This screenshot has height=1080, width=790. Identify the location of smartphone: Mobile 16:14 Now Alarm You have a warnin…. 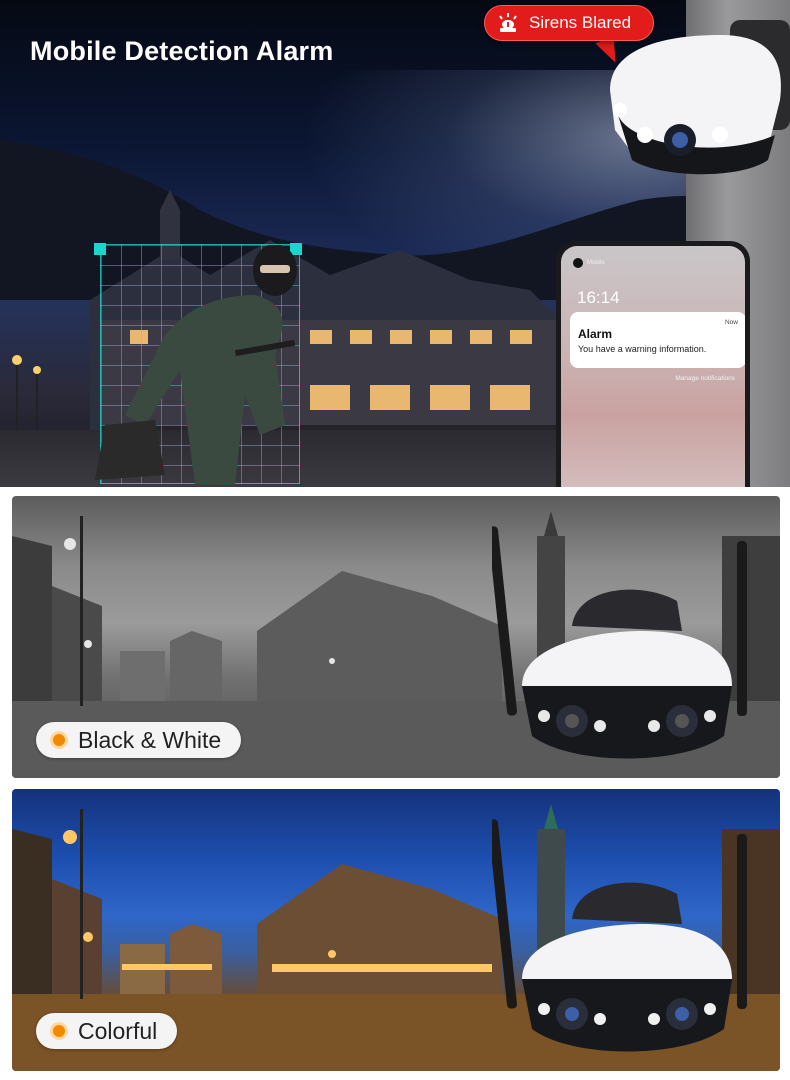
(653, 364).